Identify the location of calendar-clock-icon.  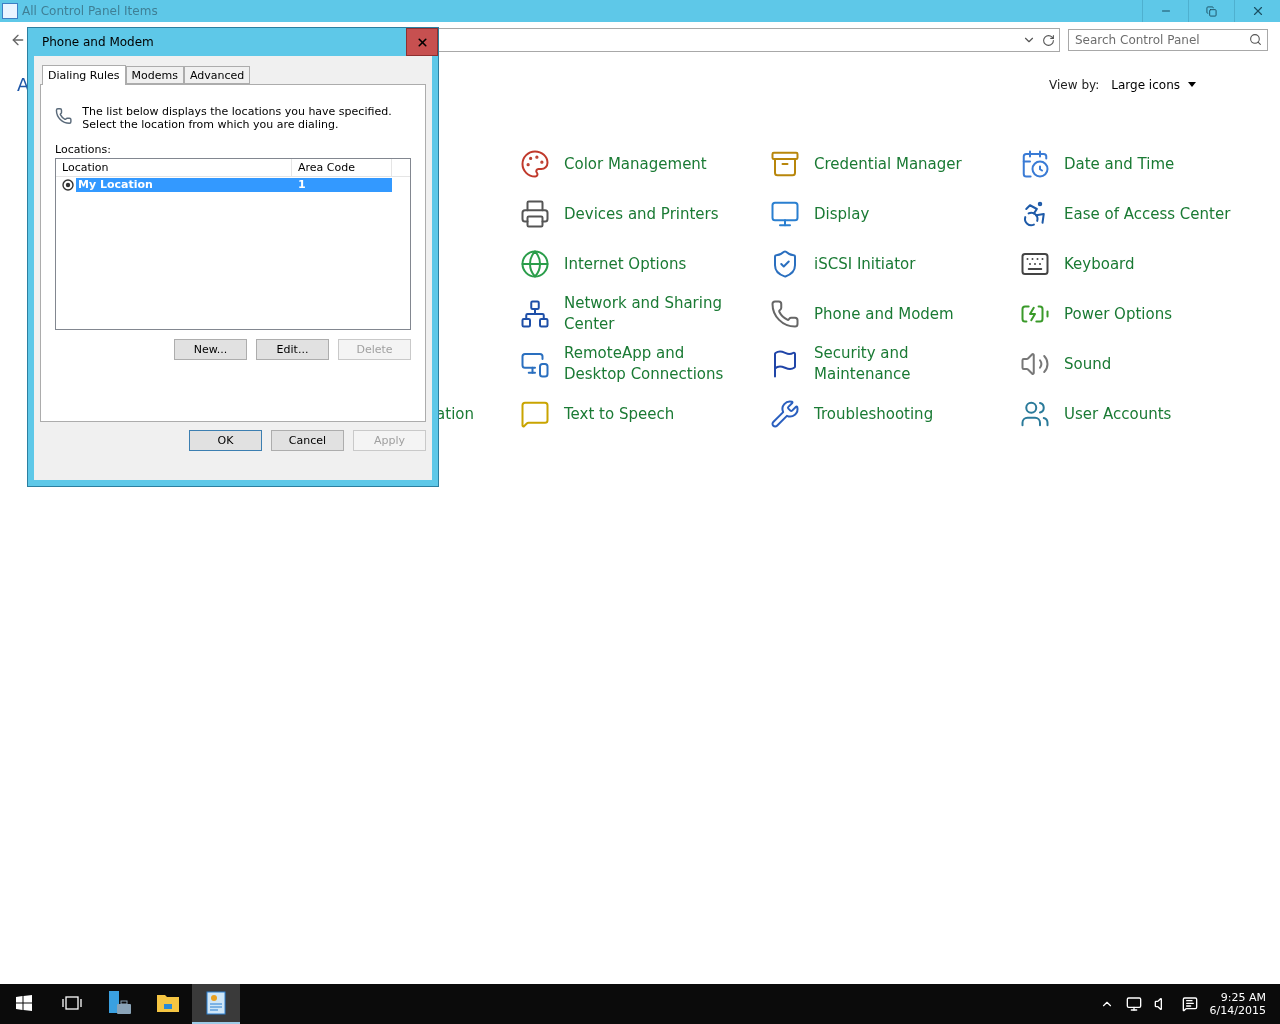
(1035, 164).